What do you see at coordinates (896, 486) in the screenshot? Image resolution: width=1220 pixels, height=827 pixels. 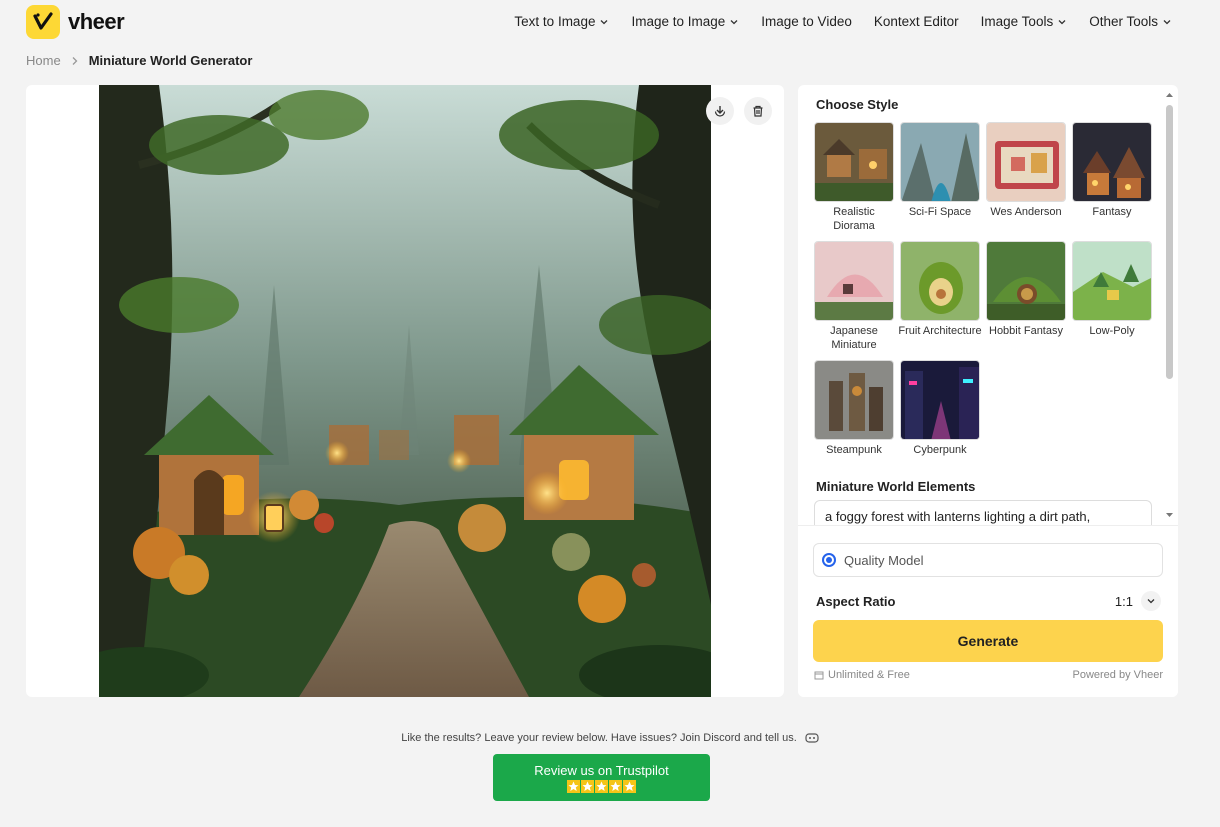 I see `elements-title: Miniature World Elements` at bounding box center [896, 486].